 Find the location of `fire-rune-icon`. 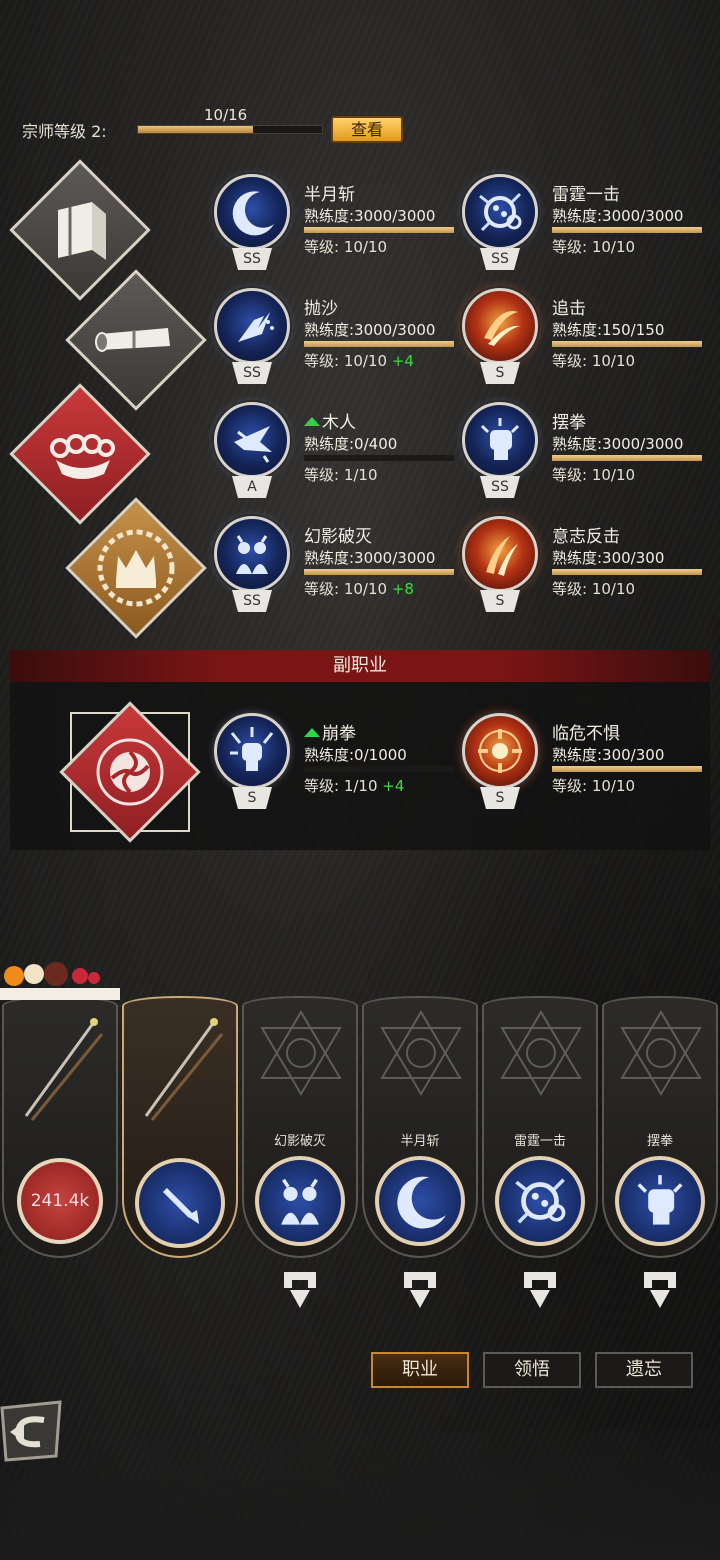

fire-rune-icon is located at coordinates (500, 751).